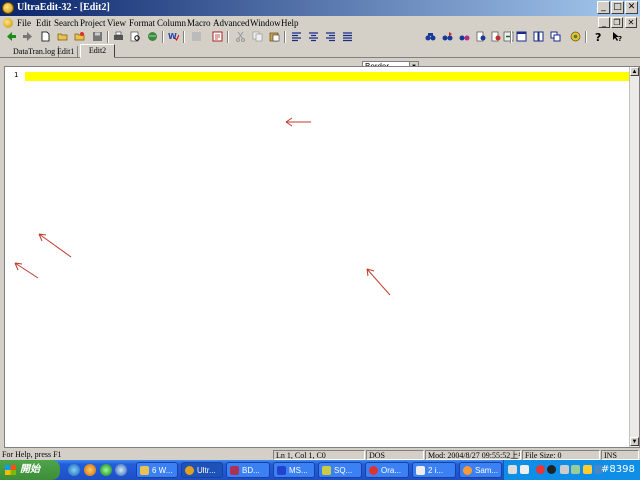 The height and width of the screenshot is (480, 640). Describe the element at coordinates (575, 36) in the screenshot. I see `tools-icon` at that location.